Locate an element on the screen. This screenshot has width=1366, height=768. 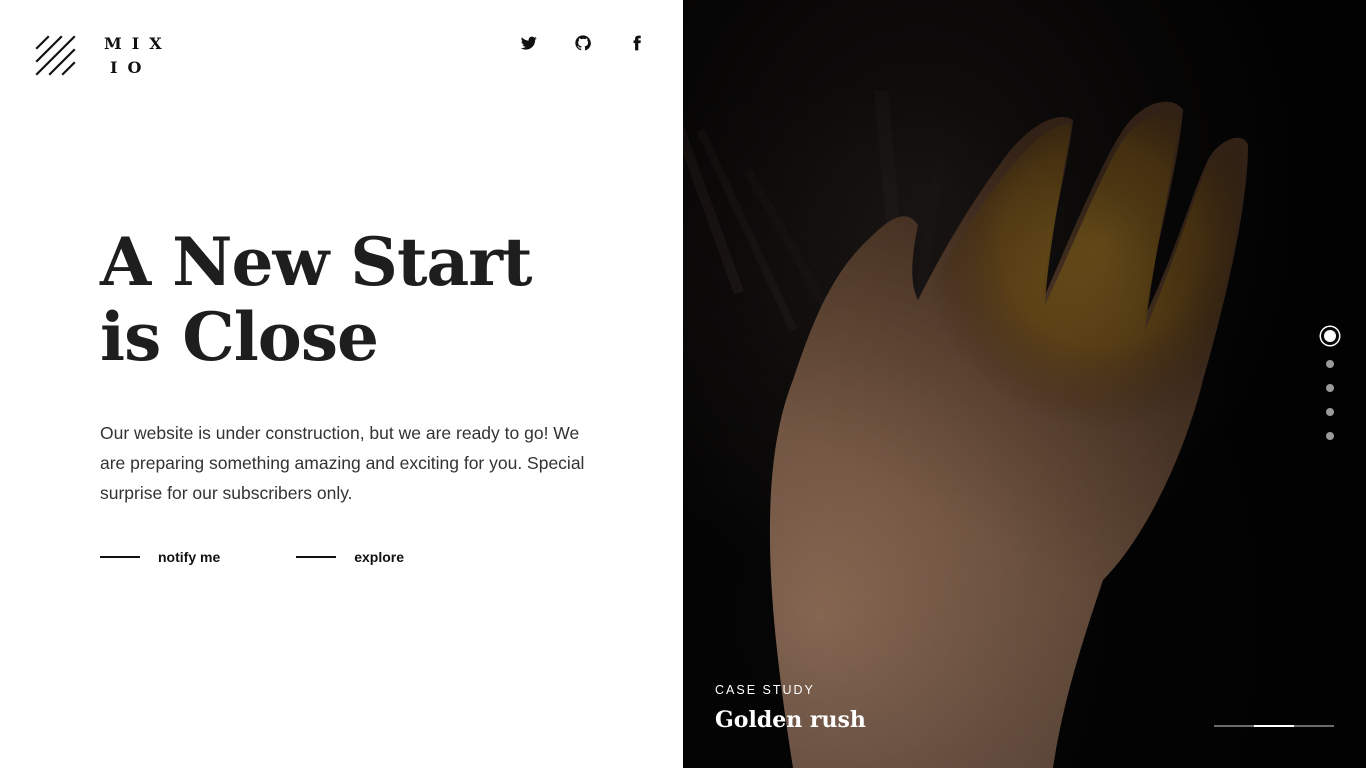
social-links is located at coordinates (583, 43).